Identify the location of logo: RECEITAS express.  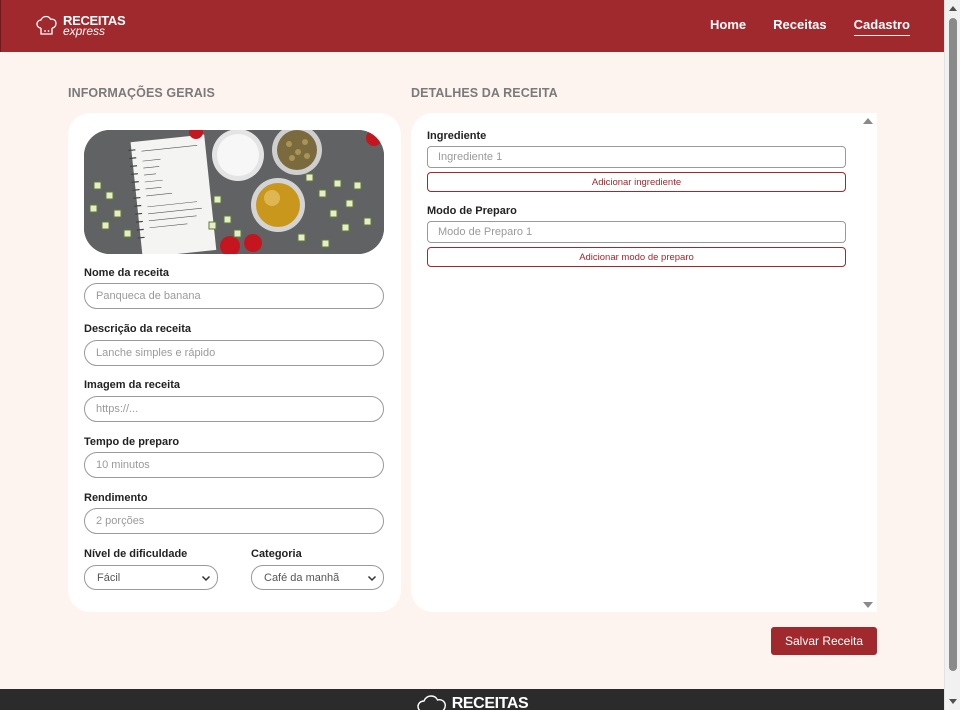
(80, 26).